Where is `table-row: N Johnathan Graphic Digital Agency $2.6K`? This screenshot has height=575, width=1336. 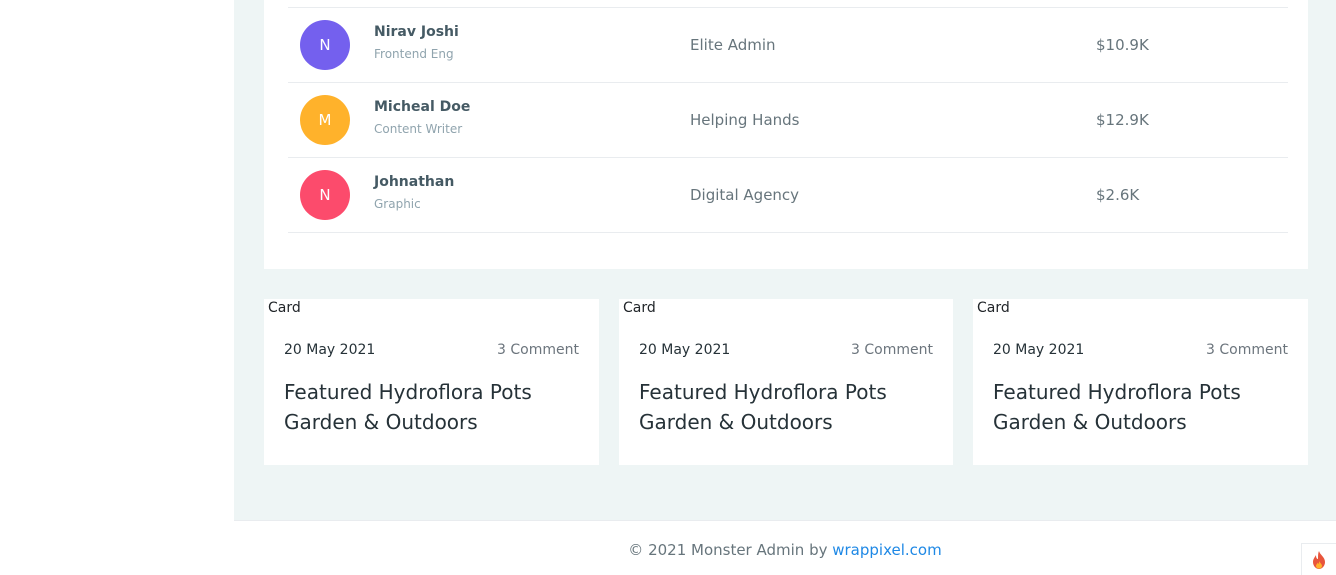 table-row: N Johnathan Graphic Digital Agency $2.6K is located at coordinates (788, 195).